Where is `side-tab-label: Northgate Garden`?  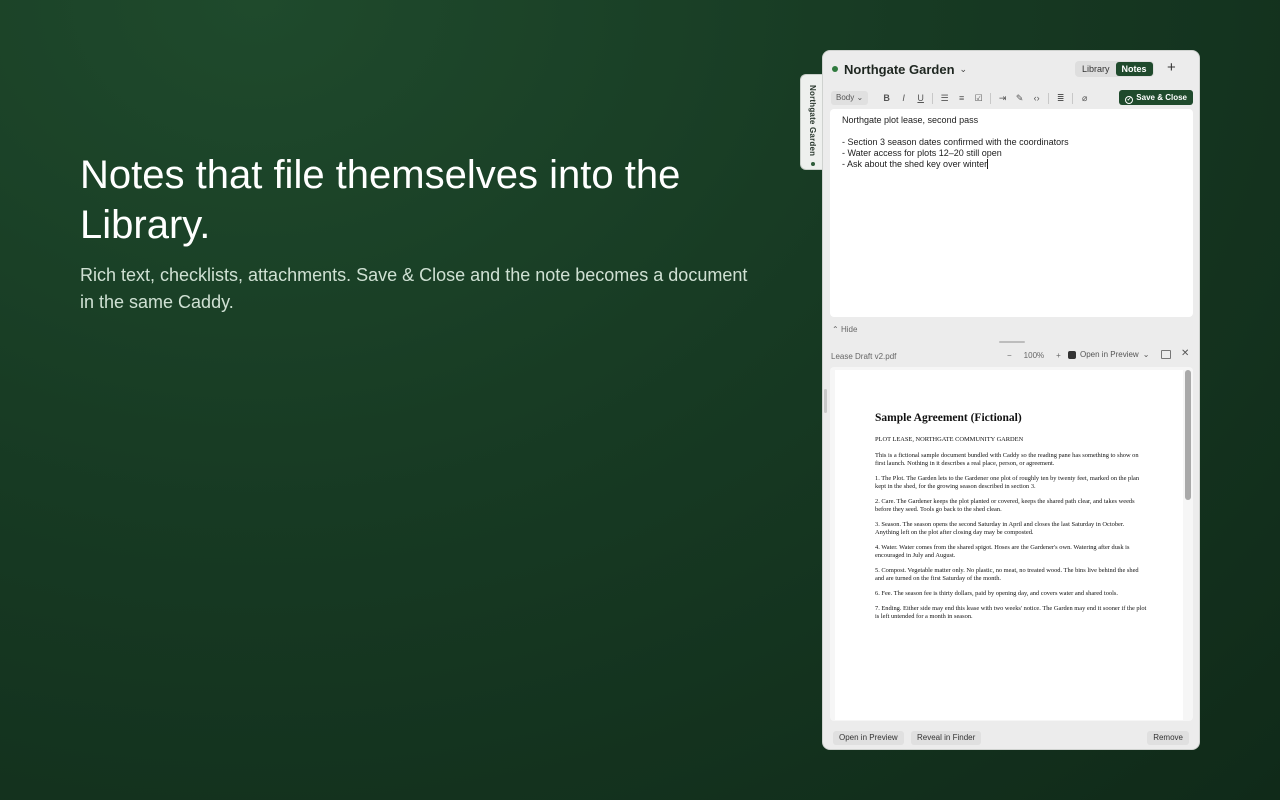 side-tab-label: Northgate Garden is located at coordinates (812, 121).